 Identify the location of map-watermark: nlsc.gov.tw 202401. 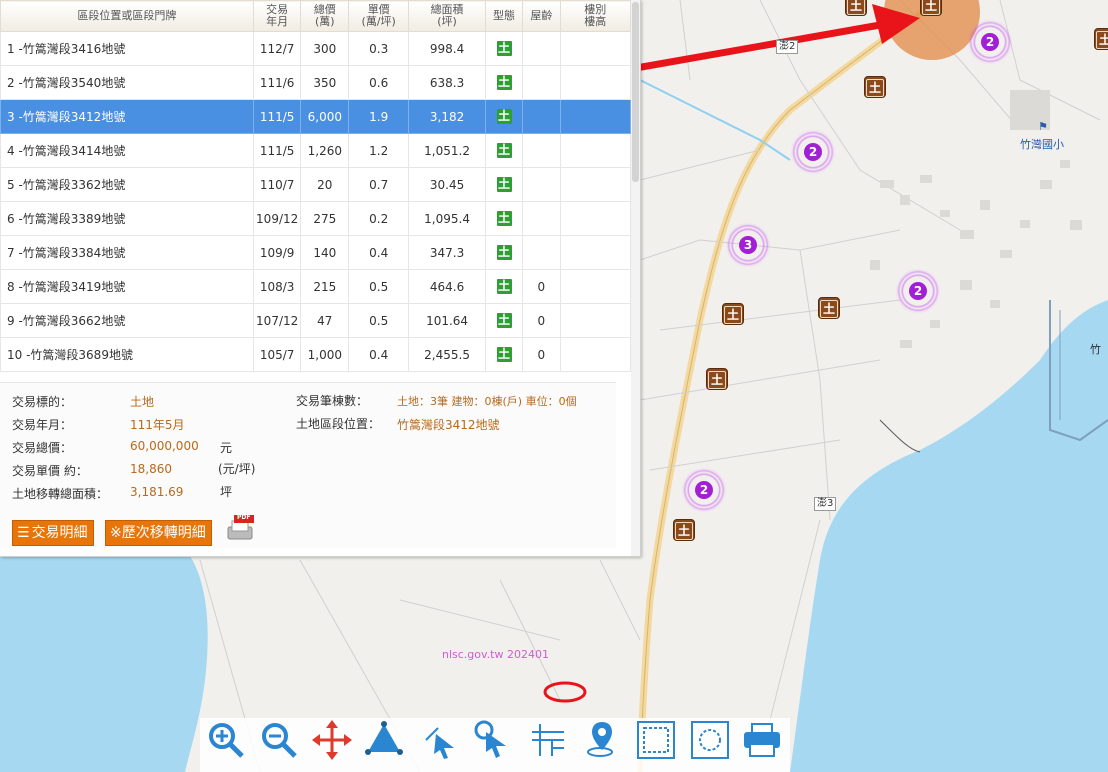
(495, 654).